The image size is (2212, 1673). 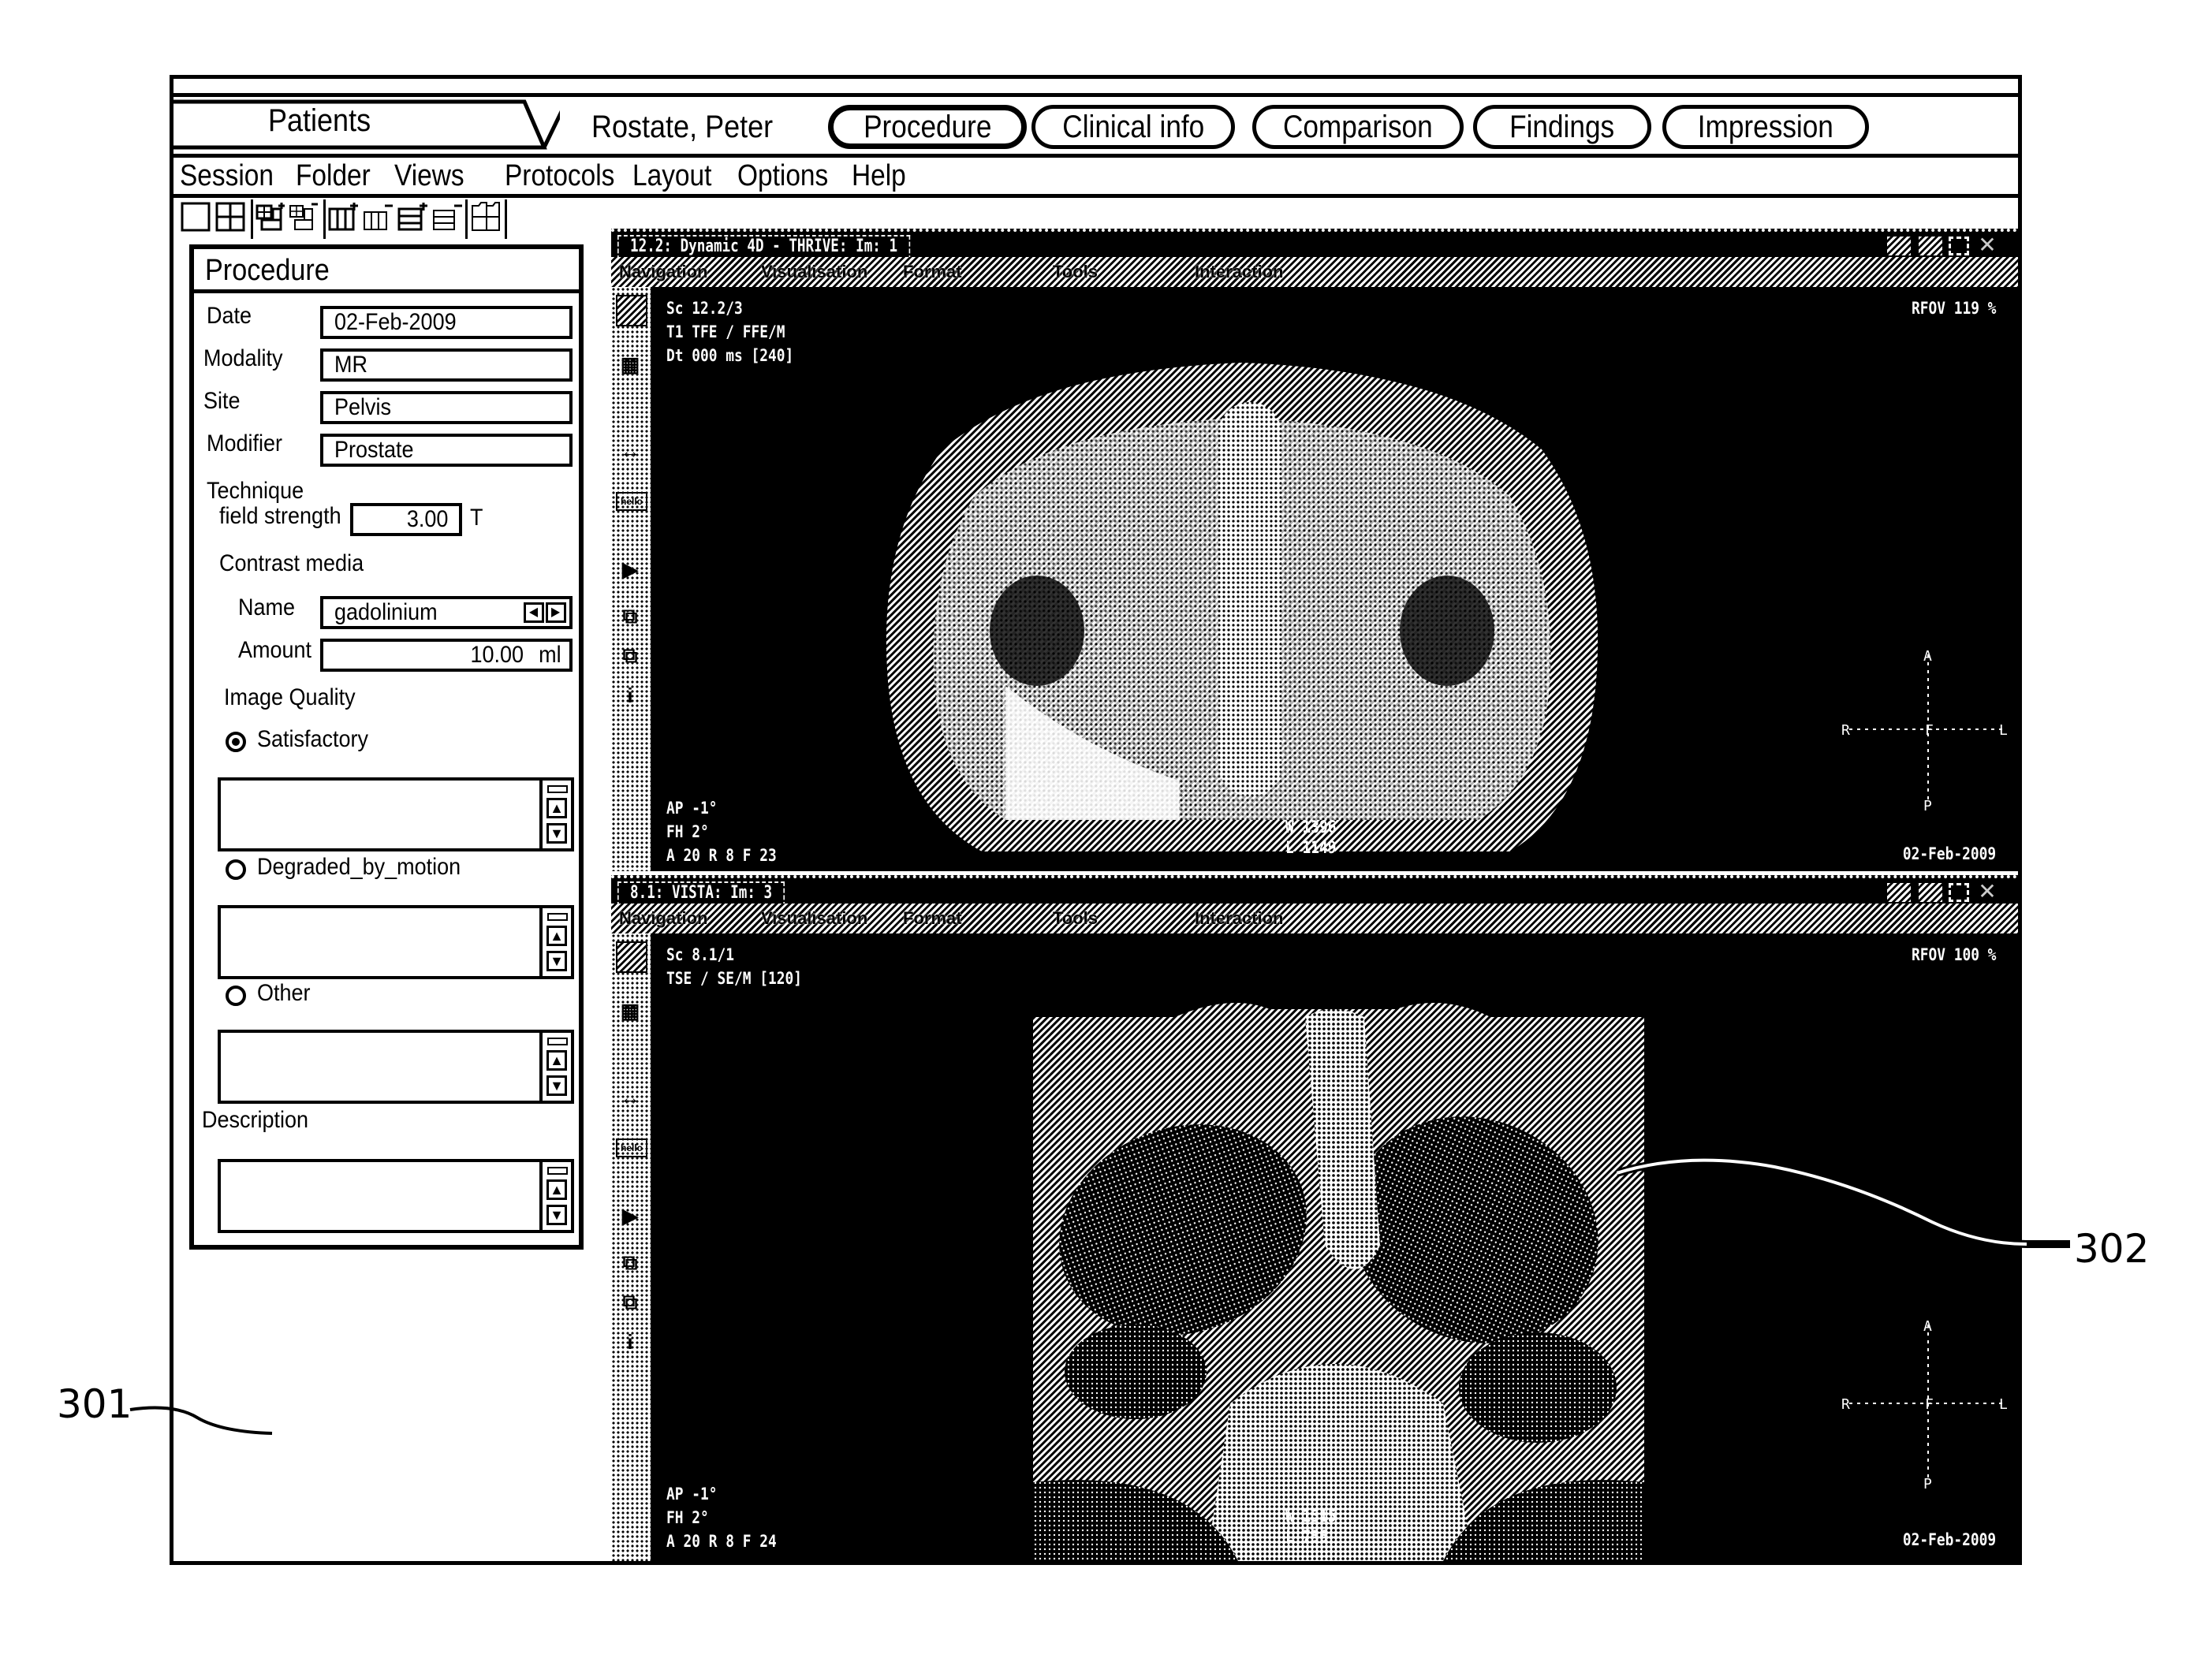 What do you see at coordinates (429, 176) in the screenshot?
I see `menu-views: Views` at bounding box center [429, 176].